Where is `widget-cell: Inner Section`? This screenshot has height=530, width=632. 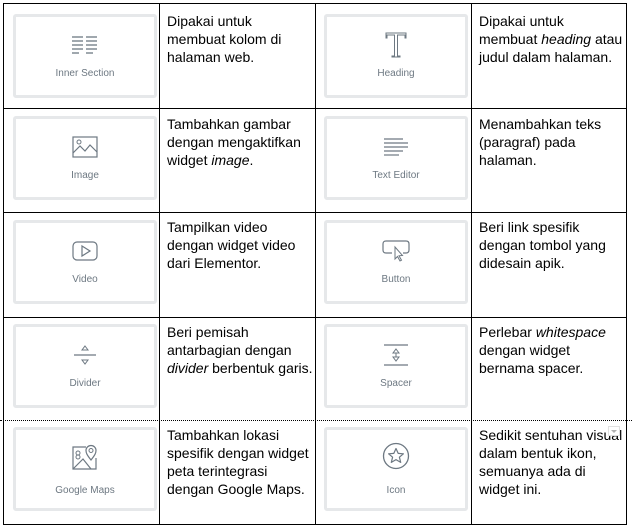
widget-cell: Inner Section is located at coordinates (81, 56).